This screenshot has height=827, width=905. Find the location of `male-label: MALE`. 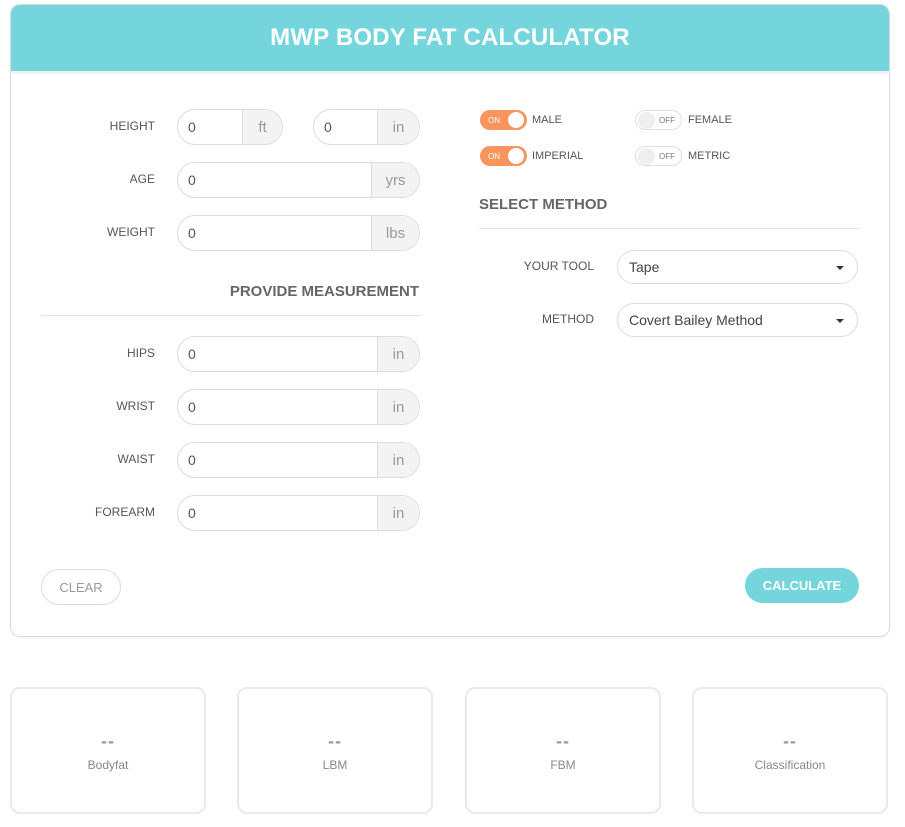

male-label: MALE is located at coordinates (547, 120).